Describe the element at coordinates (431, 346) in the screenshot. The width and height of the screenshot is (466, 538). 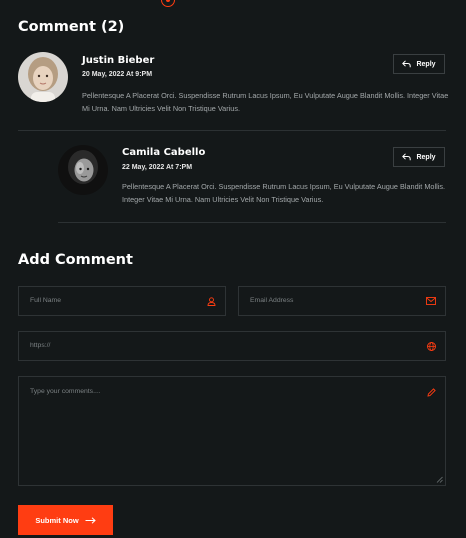
I see `globe-icon` at that location.